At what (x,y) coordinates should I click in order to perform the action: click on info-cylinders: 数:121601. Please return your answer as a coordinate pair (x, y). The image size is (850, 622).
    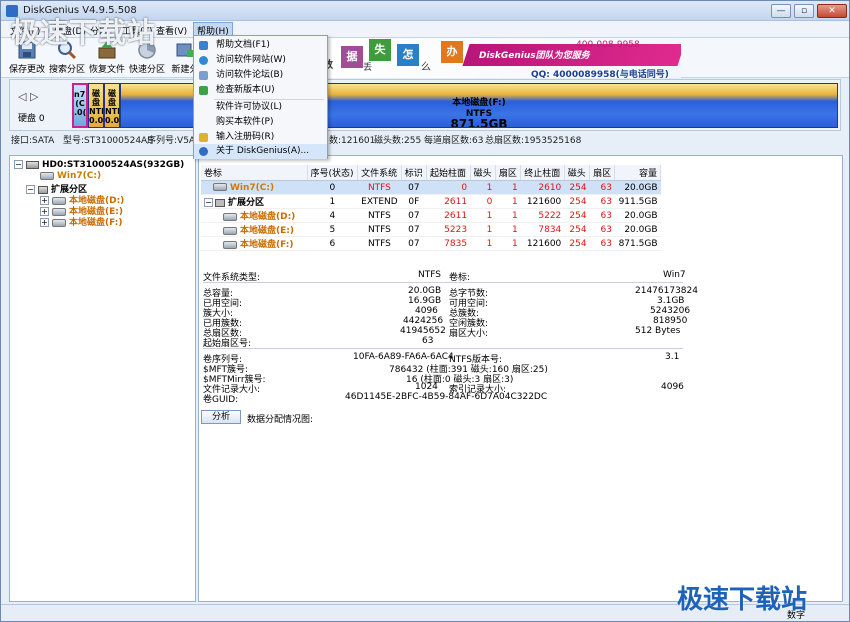
    Looking at the image, I should click on (352, 141).